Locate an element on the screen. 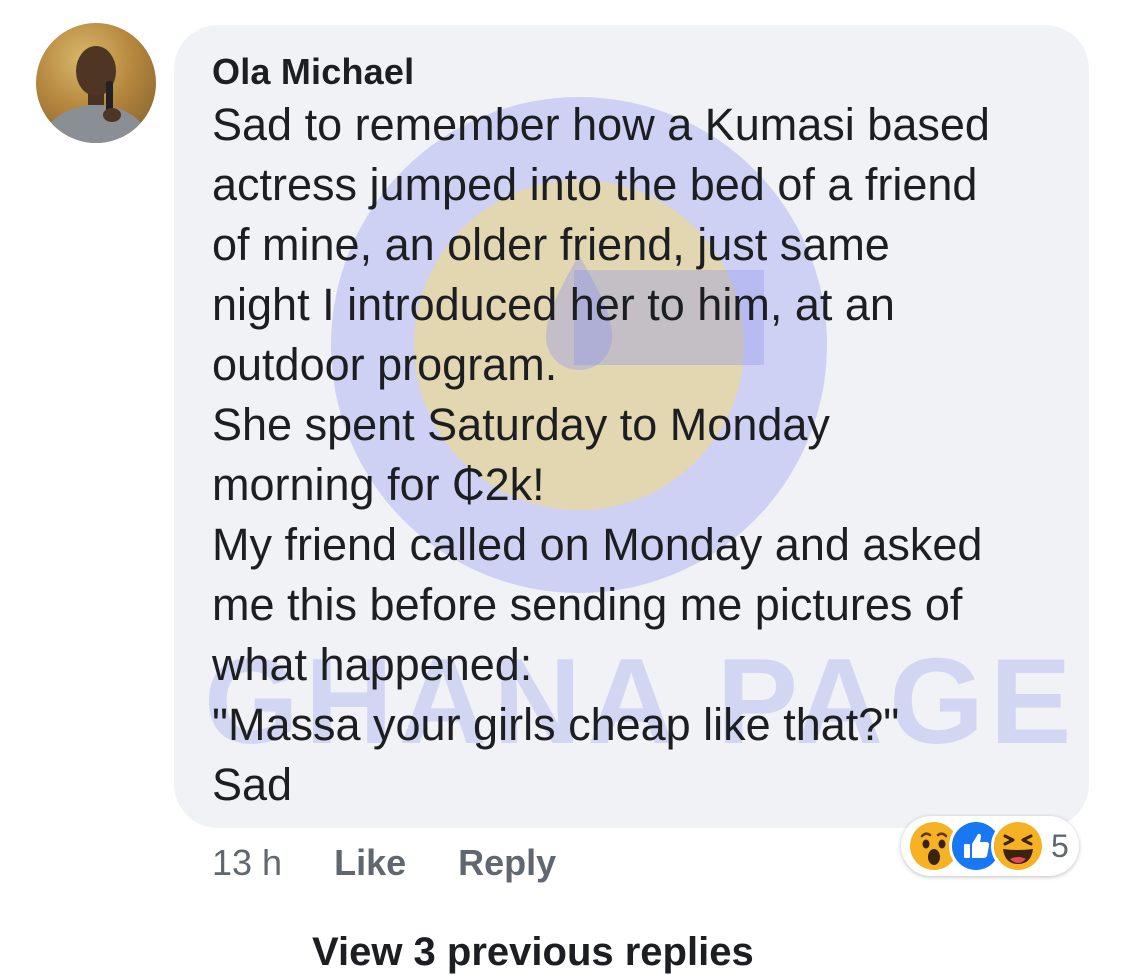 This screenshot has width=1125, height=975. comment-line: My friend called on Monday and asked is located at coordinates (597, 544).